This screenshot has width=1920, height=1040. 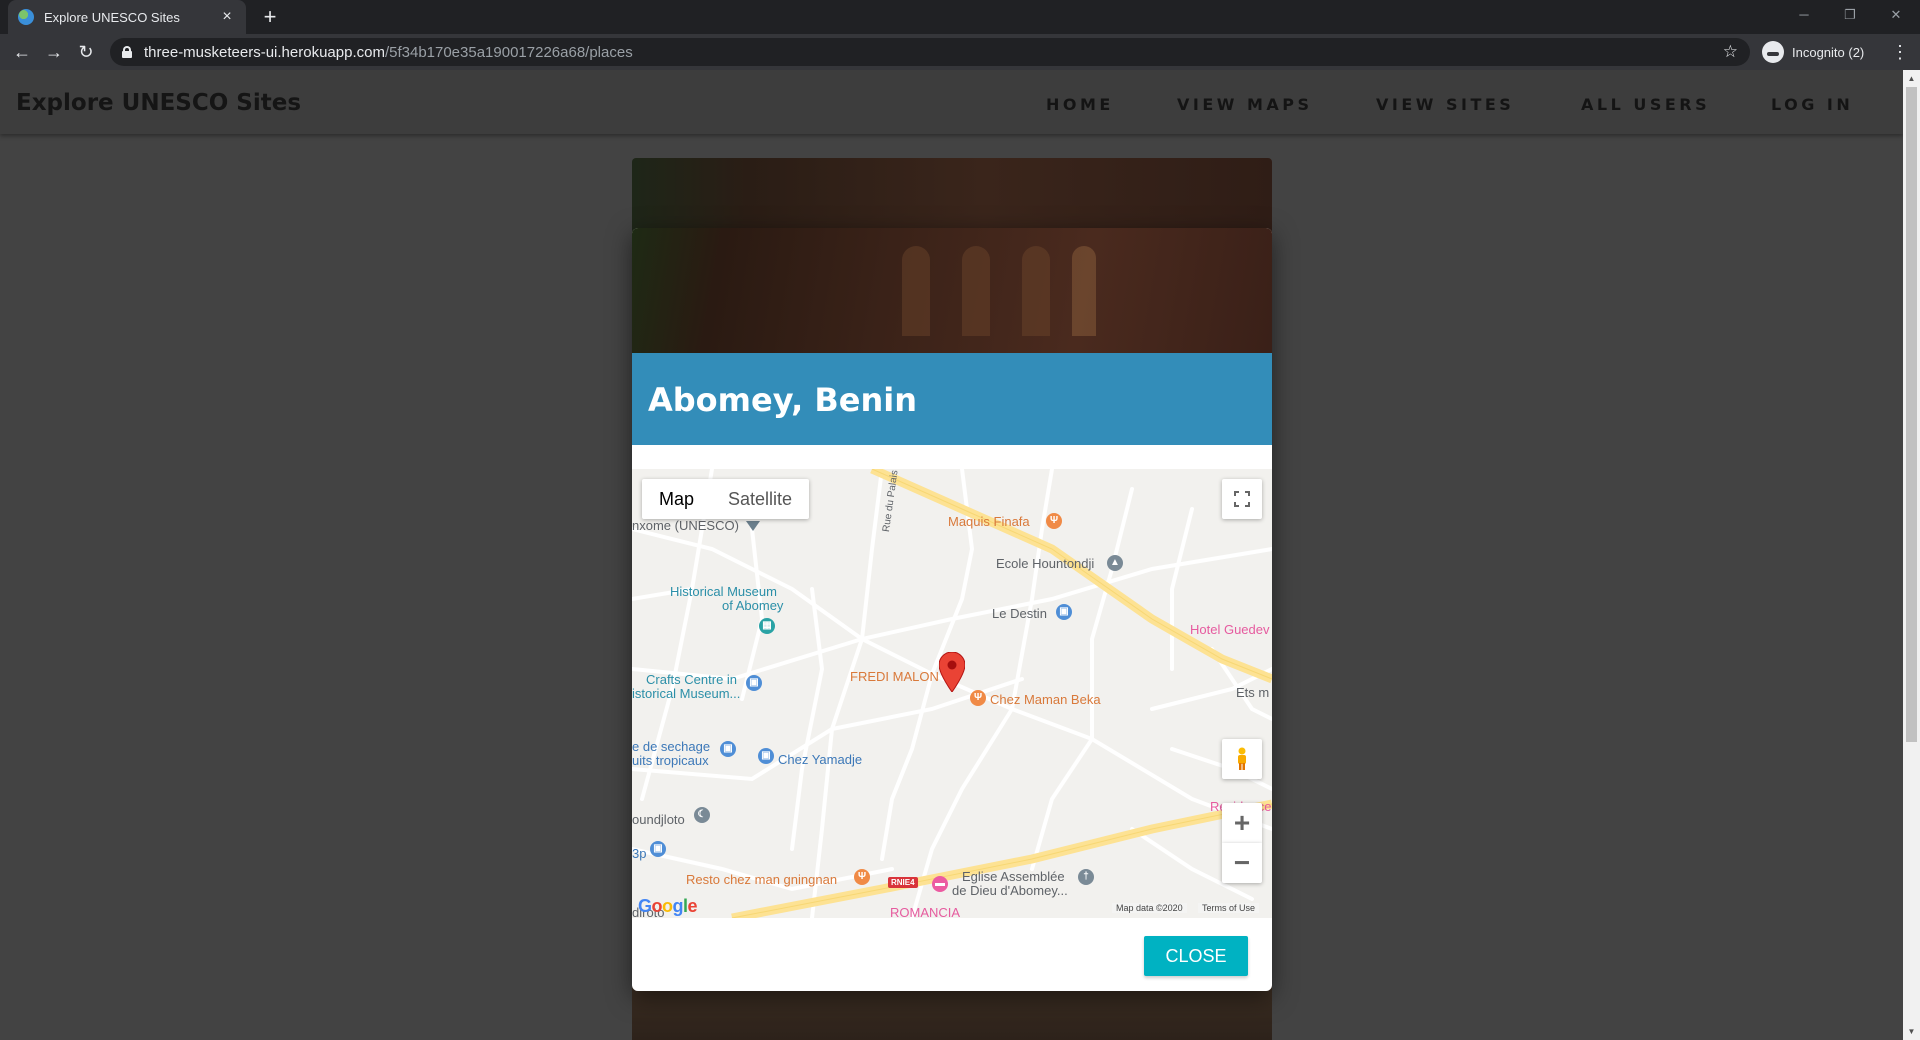 What do you see at coordinates (112, 17) in the screenshot?
I see `tab-title: Explore UNESCO Sites` at bounding box center [112, 17].